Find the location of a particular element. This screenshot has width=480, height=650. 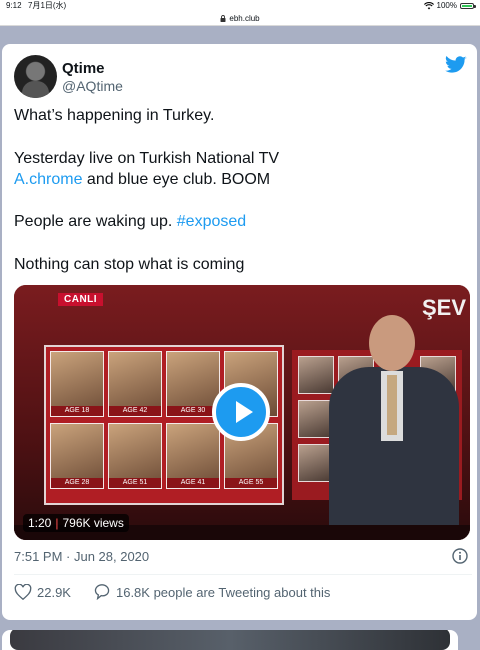

tweeting-about-text: 16.8K people are Tweeting about this is located at coordinates (223, 592).